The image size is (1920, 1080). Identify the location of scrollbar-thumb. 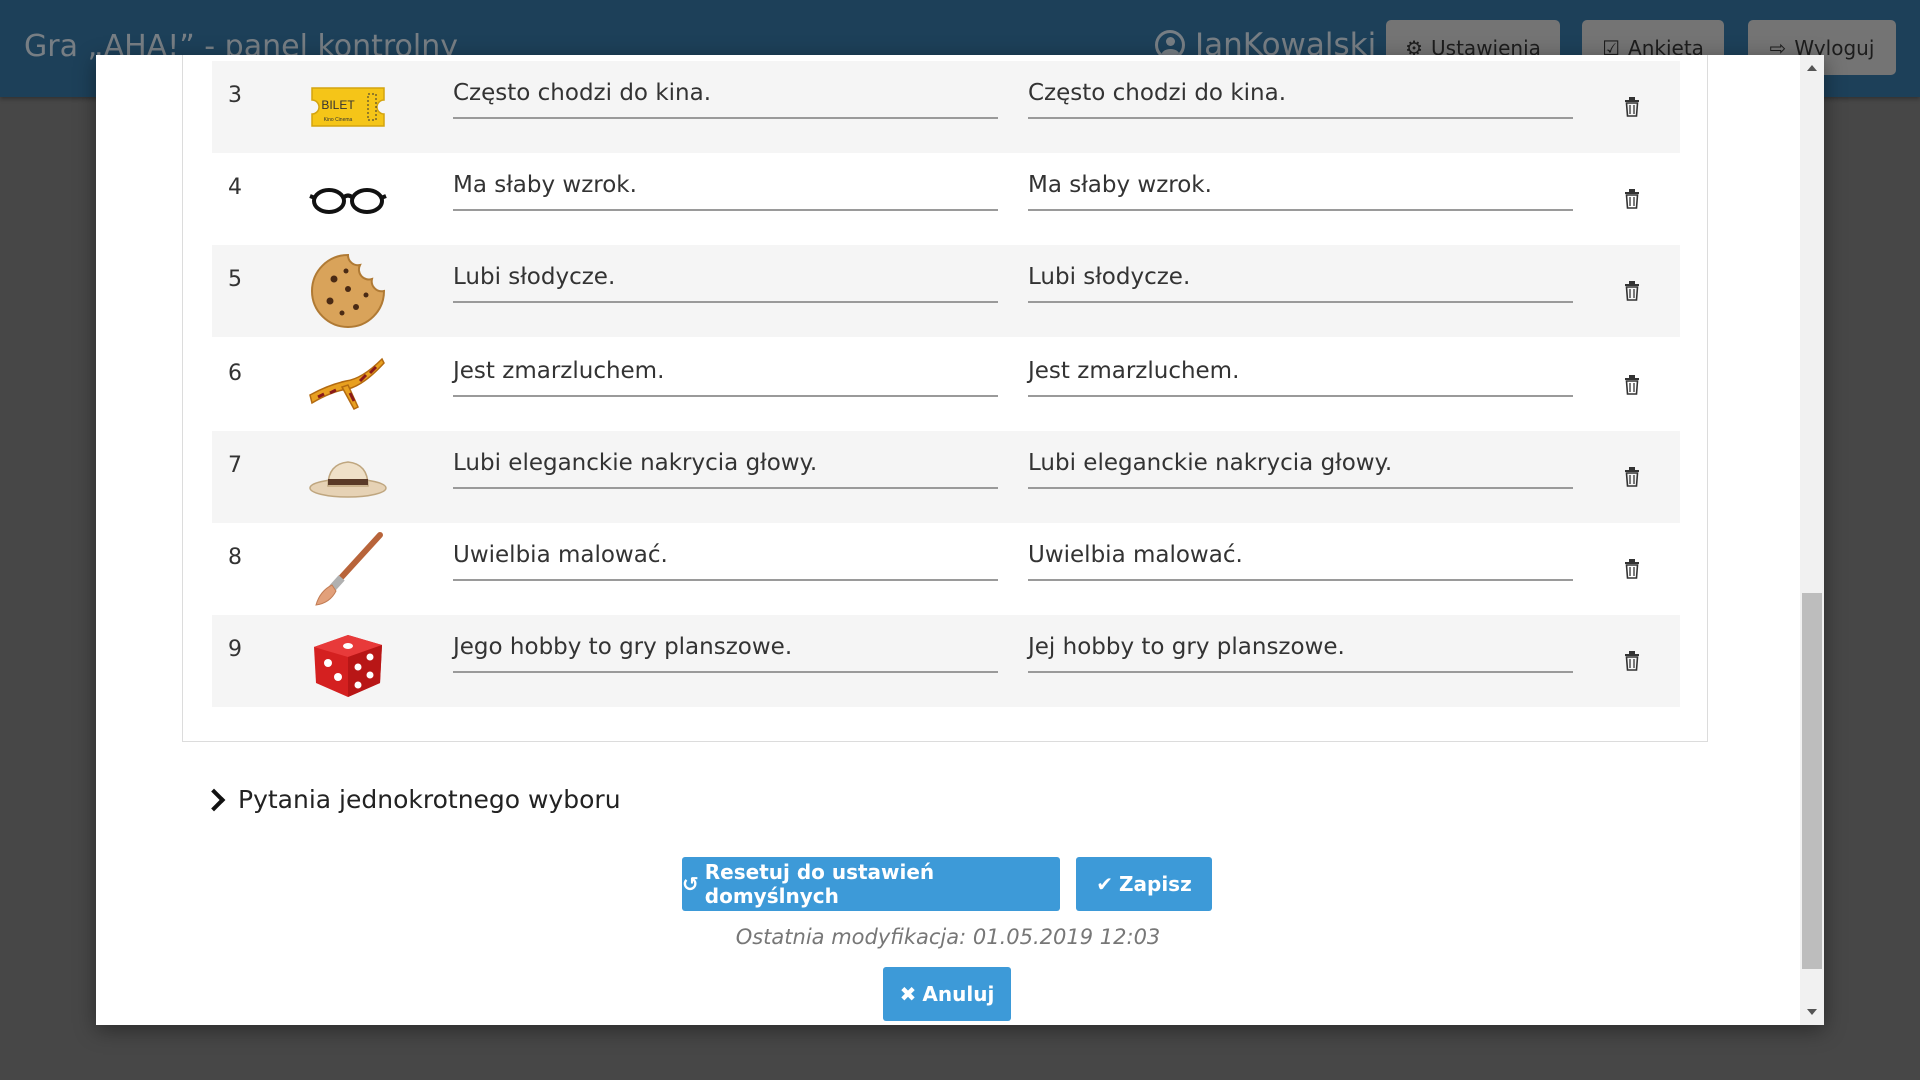
(1812, 781).